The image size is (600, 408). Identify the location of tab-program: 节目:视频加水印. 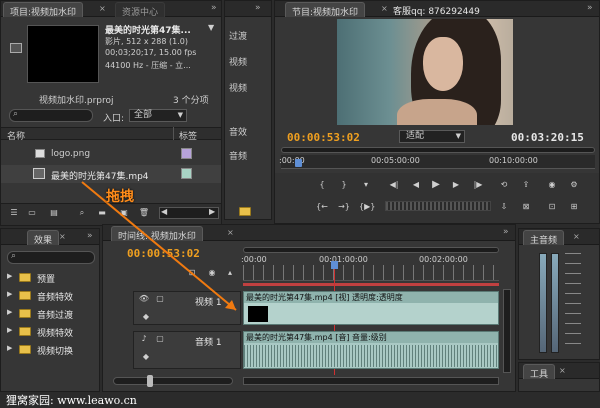
(325, 10).